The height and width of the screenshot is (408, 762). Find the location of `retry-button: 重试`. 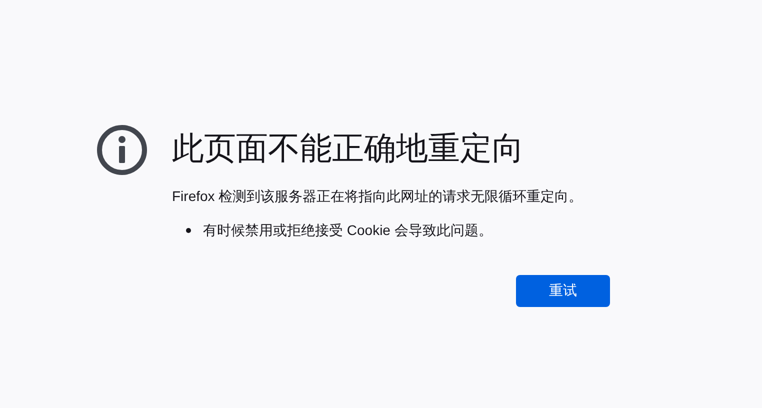

retry-button: 重试 is located at coordinates (563, 291).